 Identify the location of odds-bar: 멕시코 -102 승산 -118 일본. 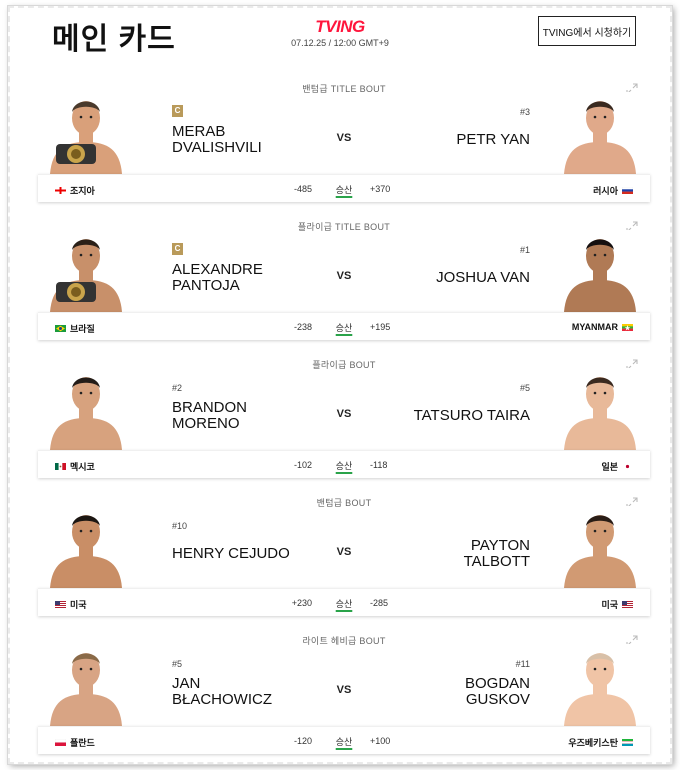
(344, 464).